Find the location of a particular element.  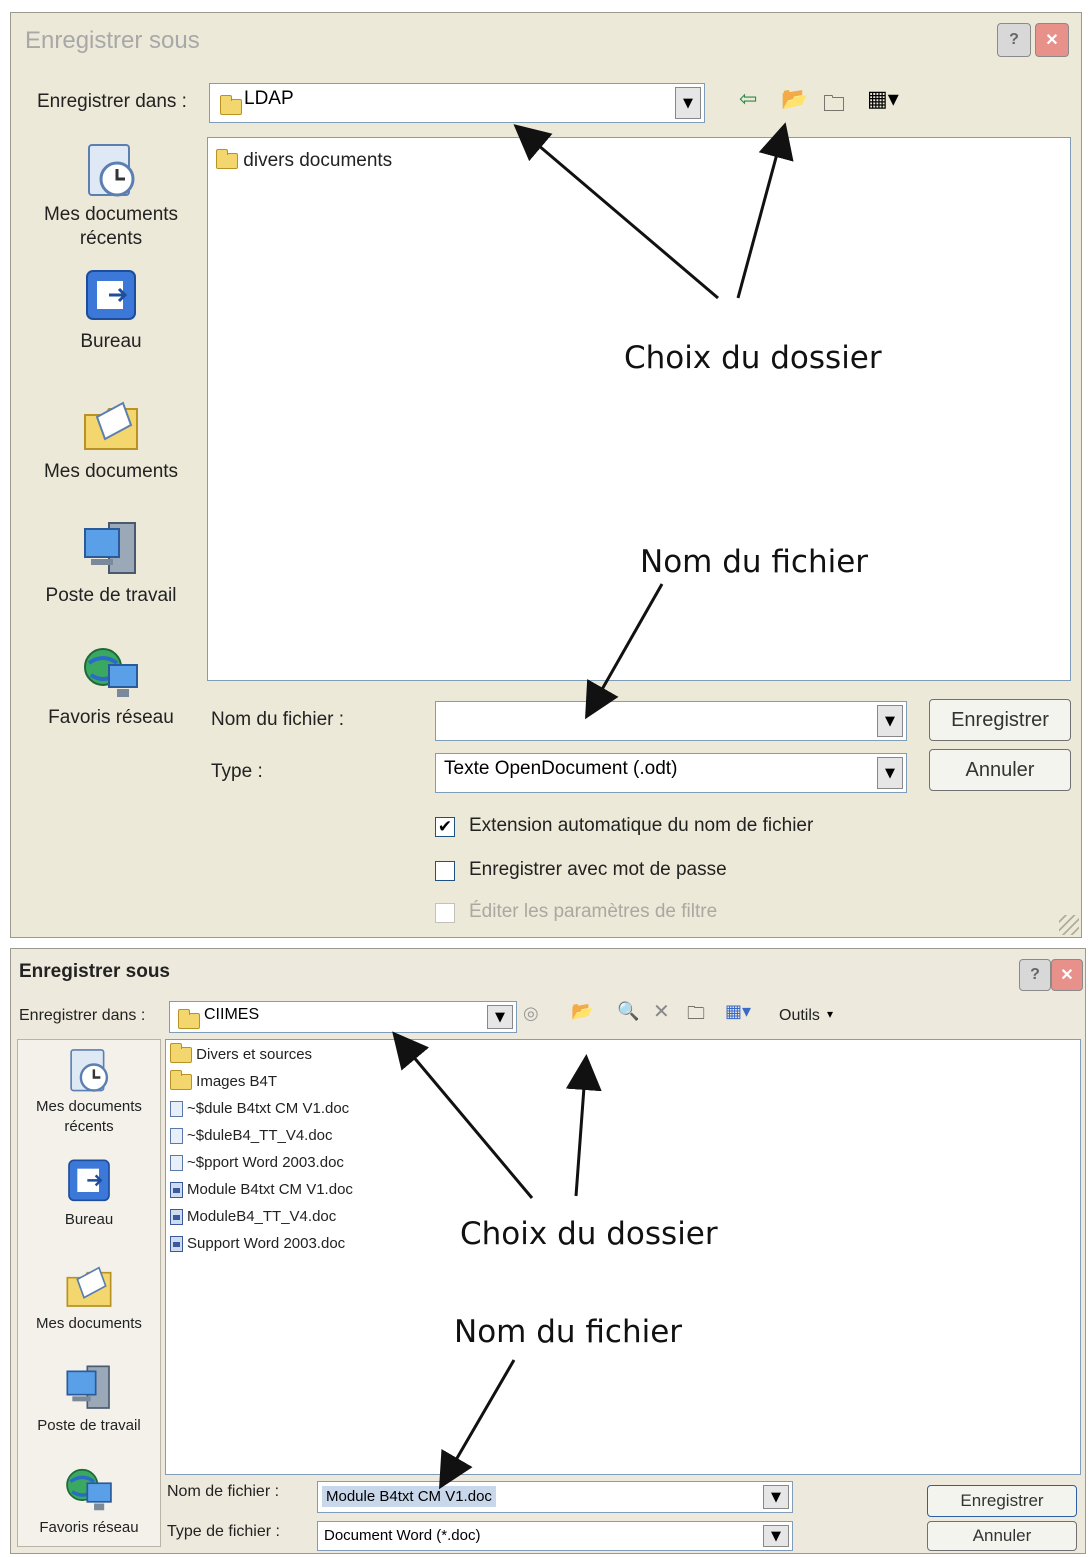

arrow-to-filename is located at coordinates (624, 651).